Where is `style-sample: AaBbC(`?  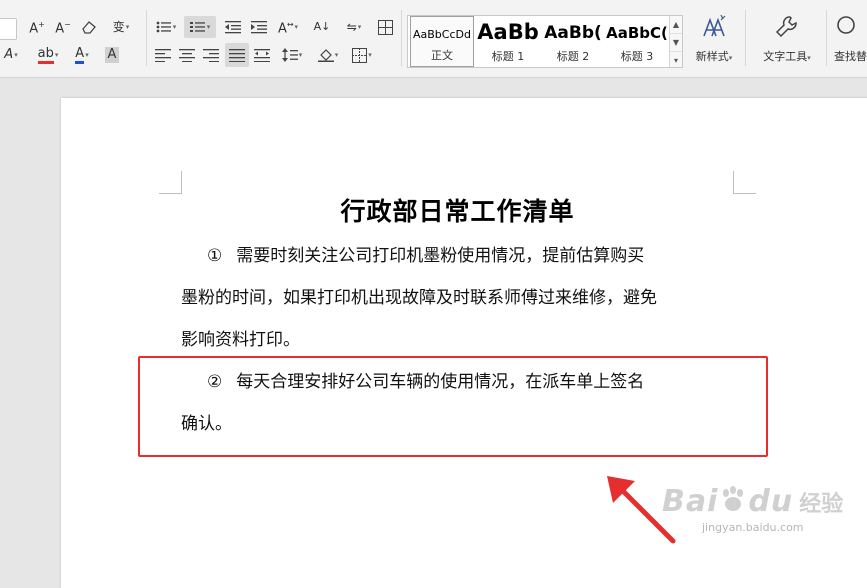 style-sample: AaBbC( is located at coordinates (637, 33).